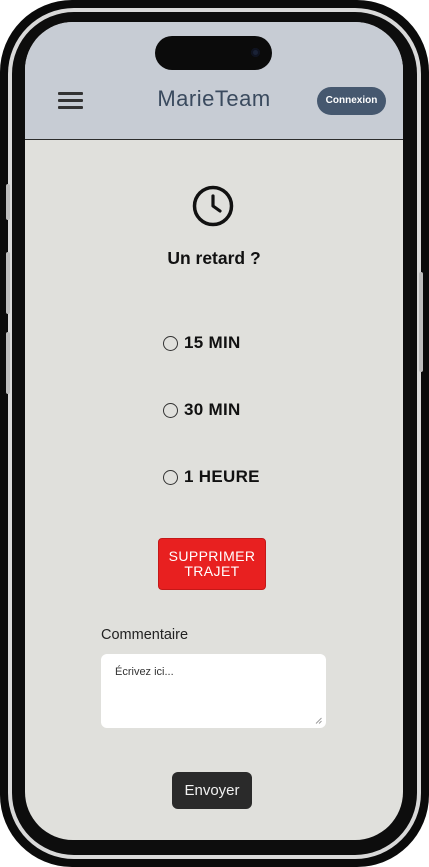 The height and width of the screenshot is (867, 429). What do you see at coordinates (145, 635) in the screenshot?
I see `comment-label: Commentaire` at bounding box center [145, 635].